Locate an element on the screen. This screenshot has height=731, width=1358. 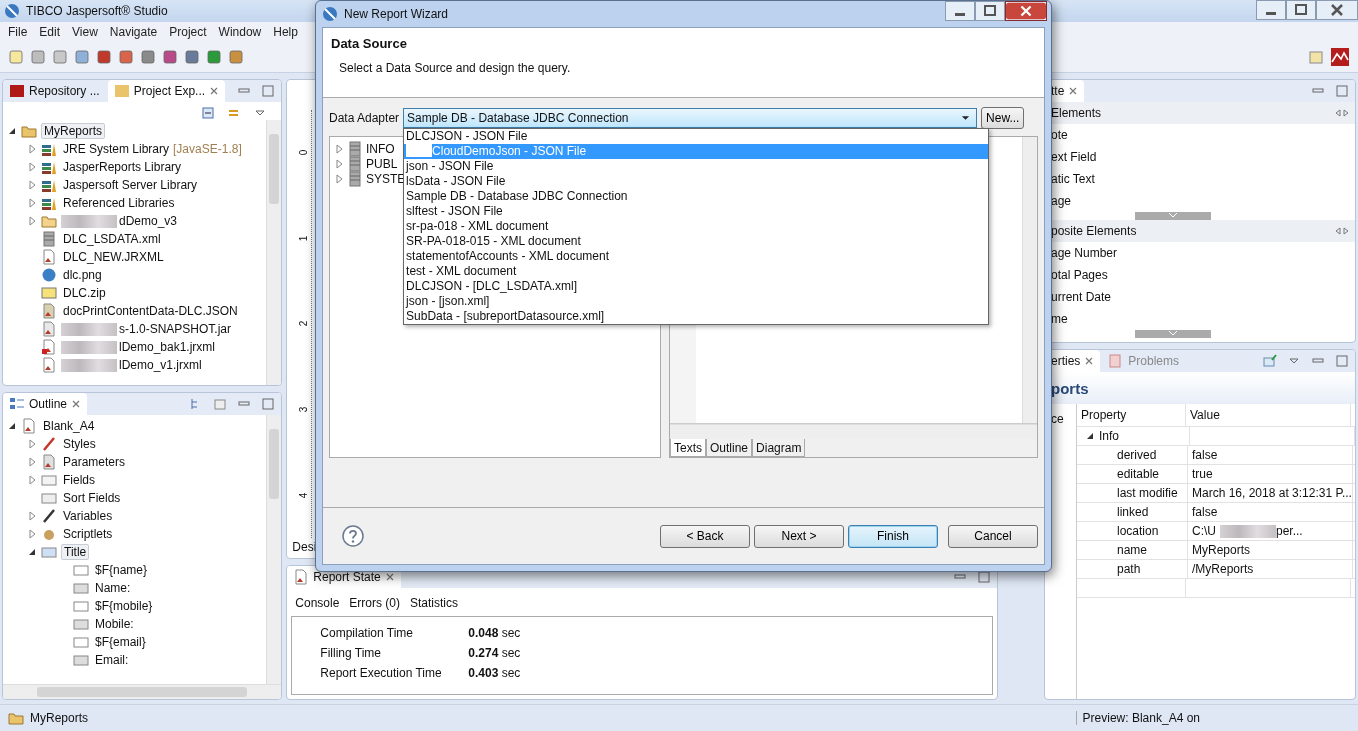
sub-tab: Errors (0) is located at coordinates (374, 603).